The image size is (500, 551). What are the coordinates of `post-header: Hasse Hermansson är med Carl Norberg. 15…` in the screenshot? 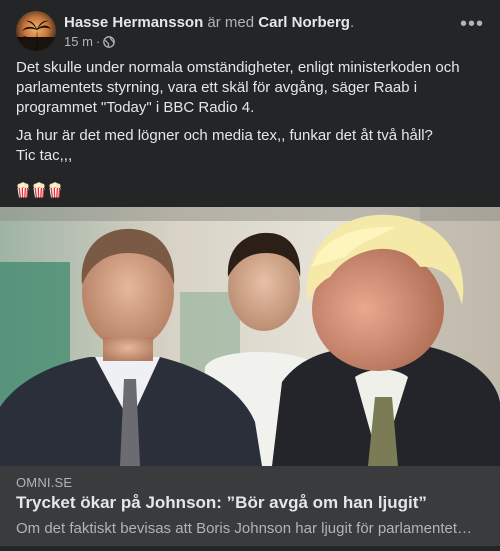 It's located at (251, 31).